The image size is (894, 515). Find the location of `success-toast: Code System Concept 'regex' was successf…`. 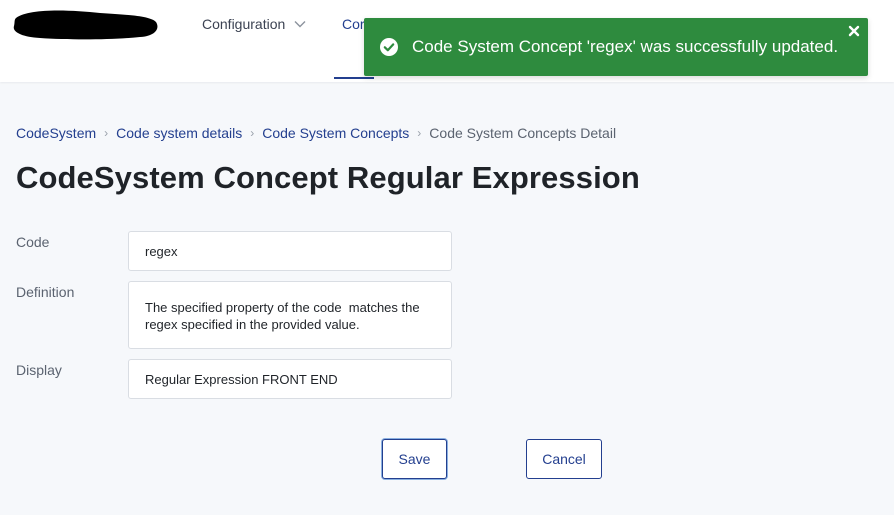

success-toast: Code System Concept 'regex' was successf… is located at coordinates (616, 47).